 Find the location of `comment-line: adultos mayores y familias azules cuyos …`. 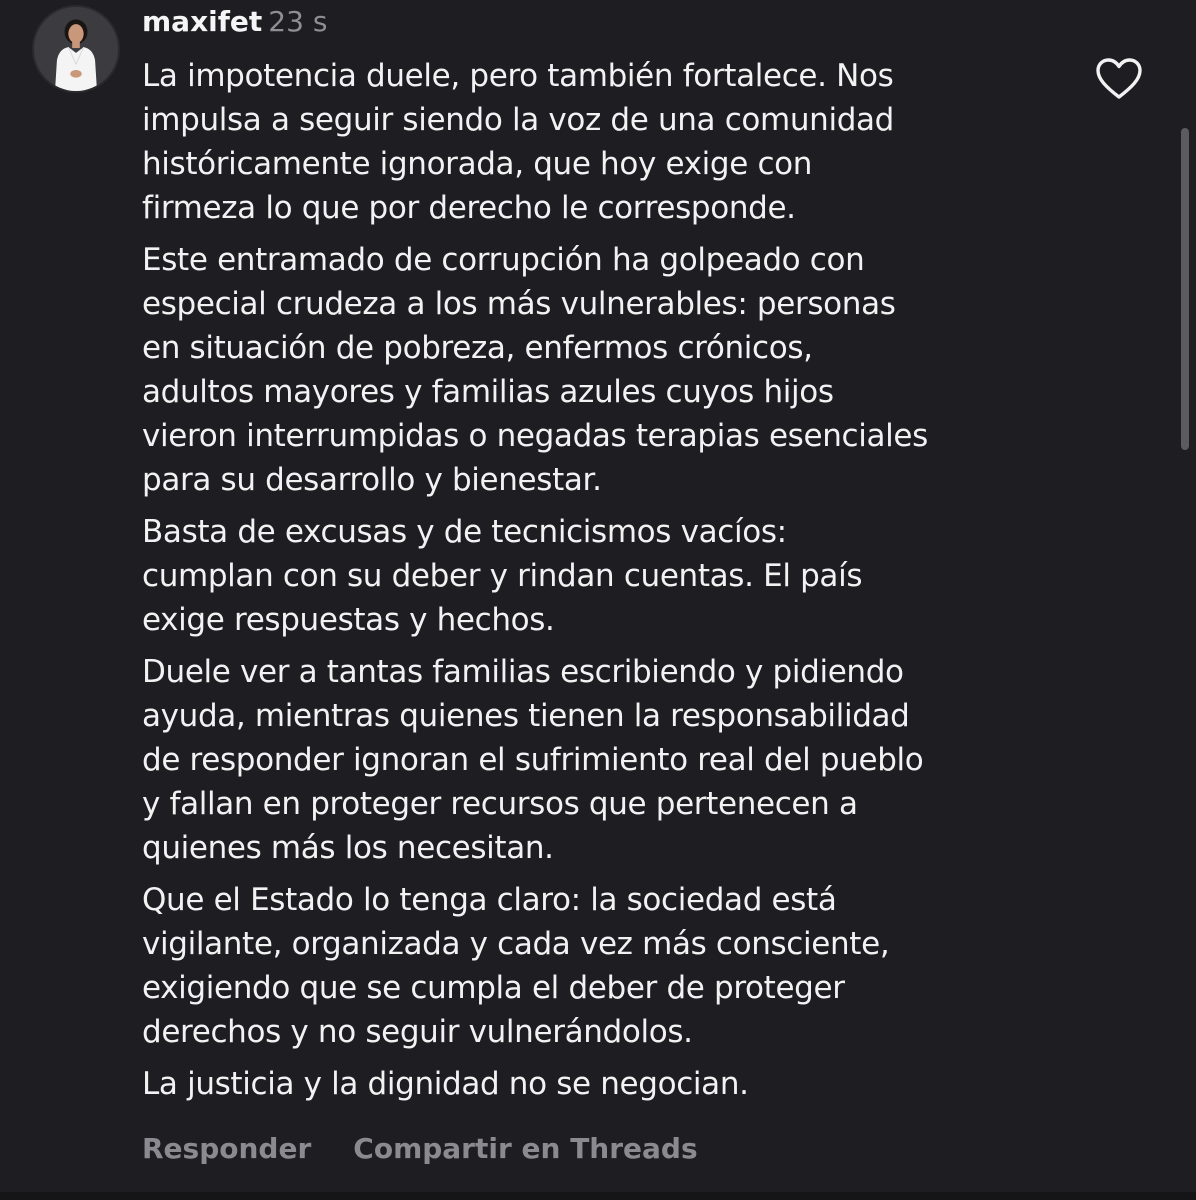

comment-line: adultos mayores y familias azules cuyos … is located at coordinates (488, 392).